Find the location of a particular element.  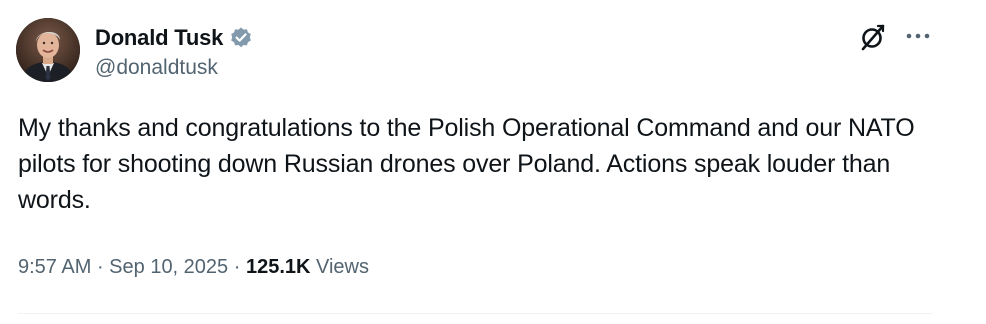

views-count: 125.1K is located at coordinates (278, 267).